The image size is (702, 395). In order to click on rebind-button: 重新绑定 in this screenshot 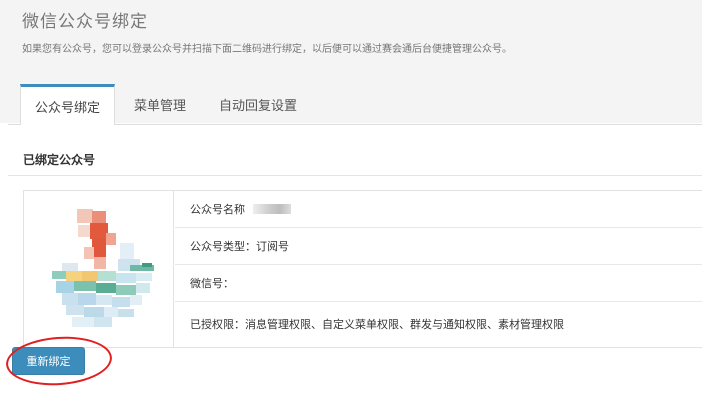, I will do `click(48, 361)`.